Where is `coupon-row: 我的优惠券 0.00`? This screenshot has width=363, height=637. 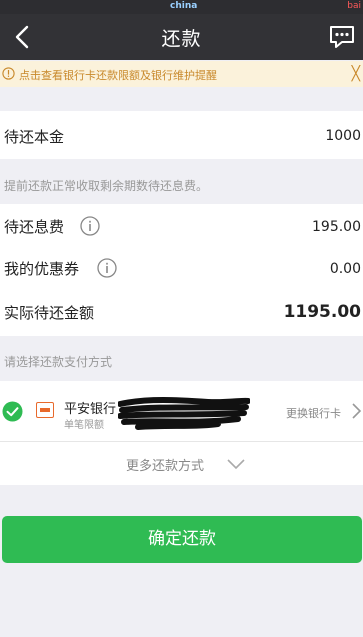 coupon-row: 我的优惠券 0.00 is located at coordinates (181, 270).